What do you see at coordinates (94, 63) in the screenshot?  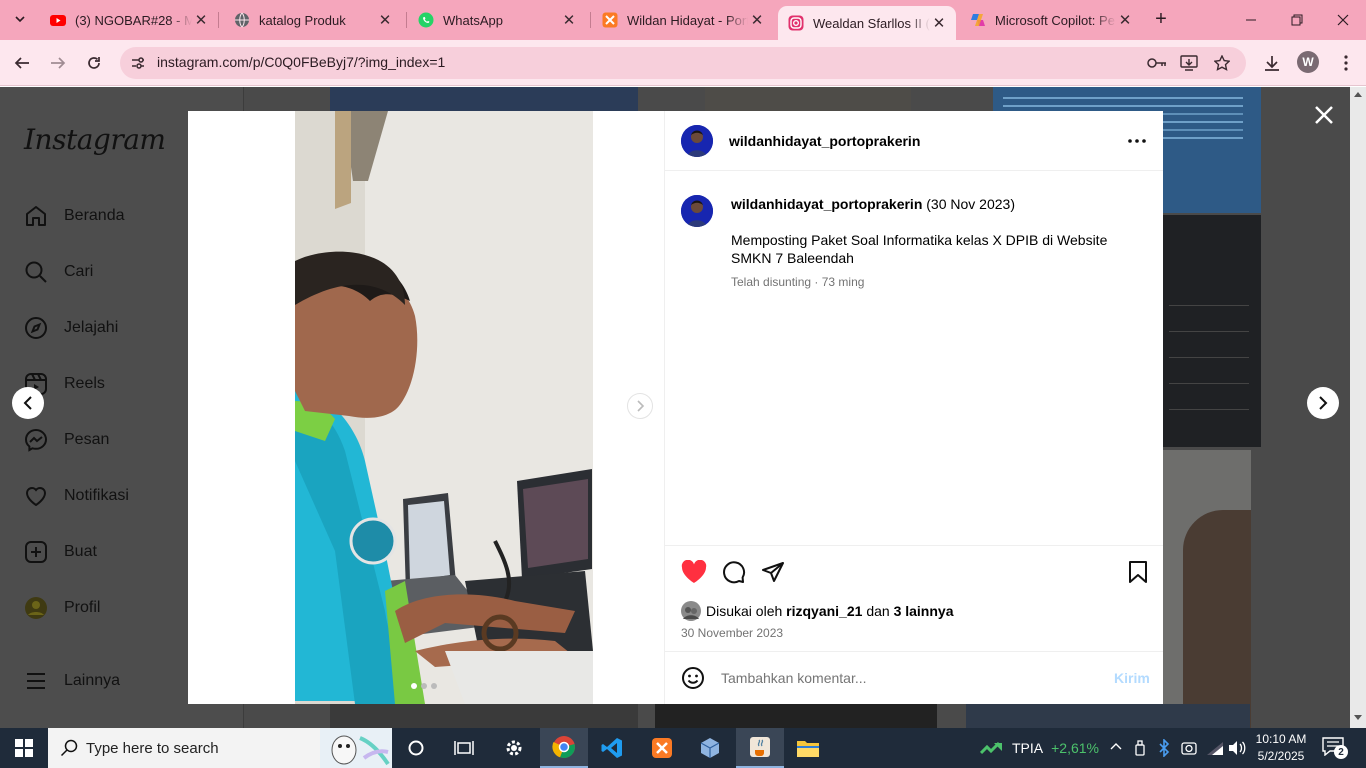 I see `reload-button` at bounding box center [94, 63].